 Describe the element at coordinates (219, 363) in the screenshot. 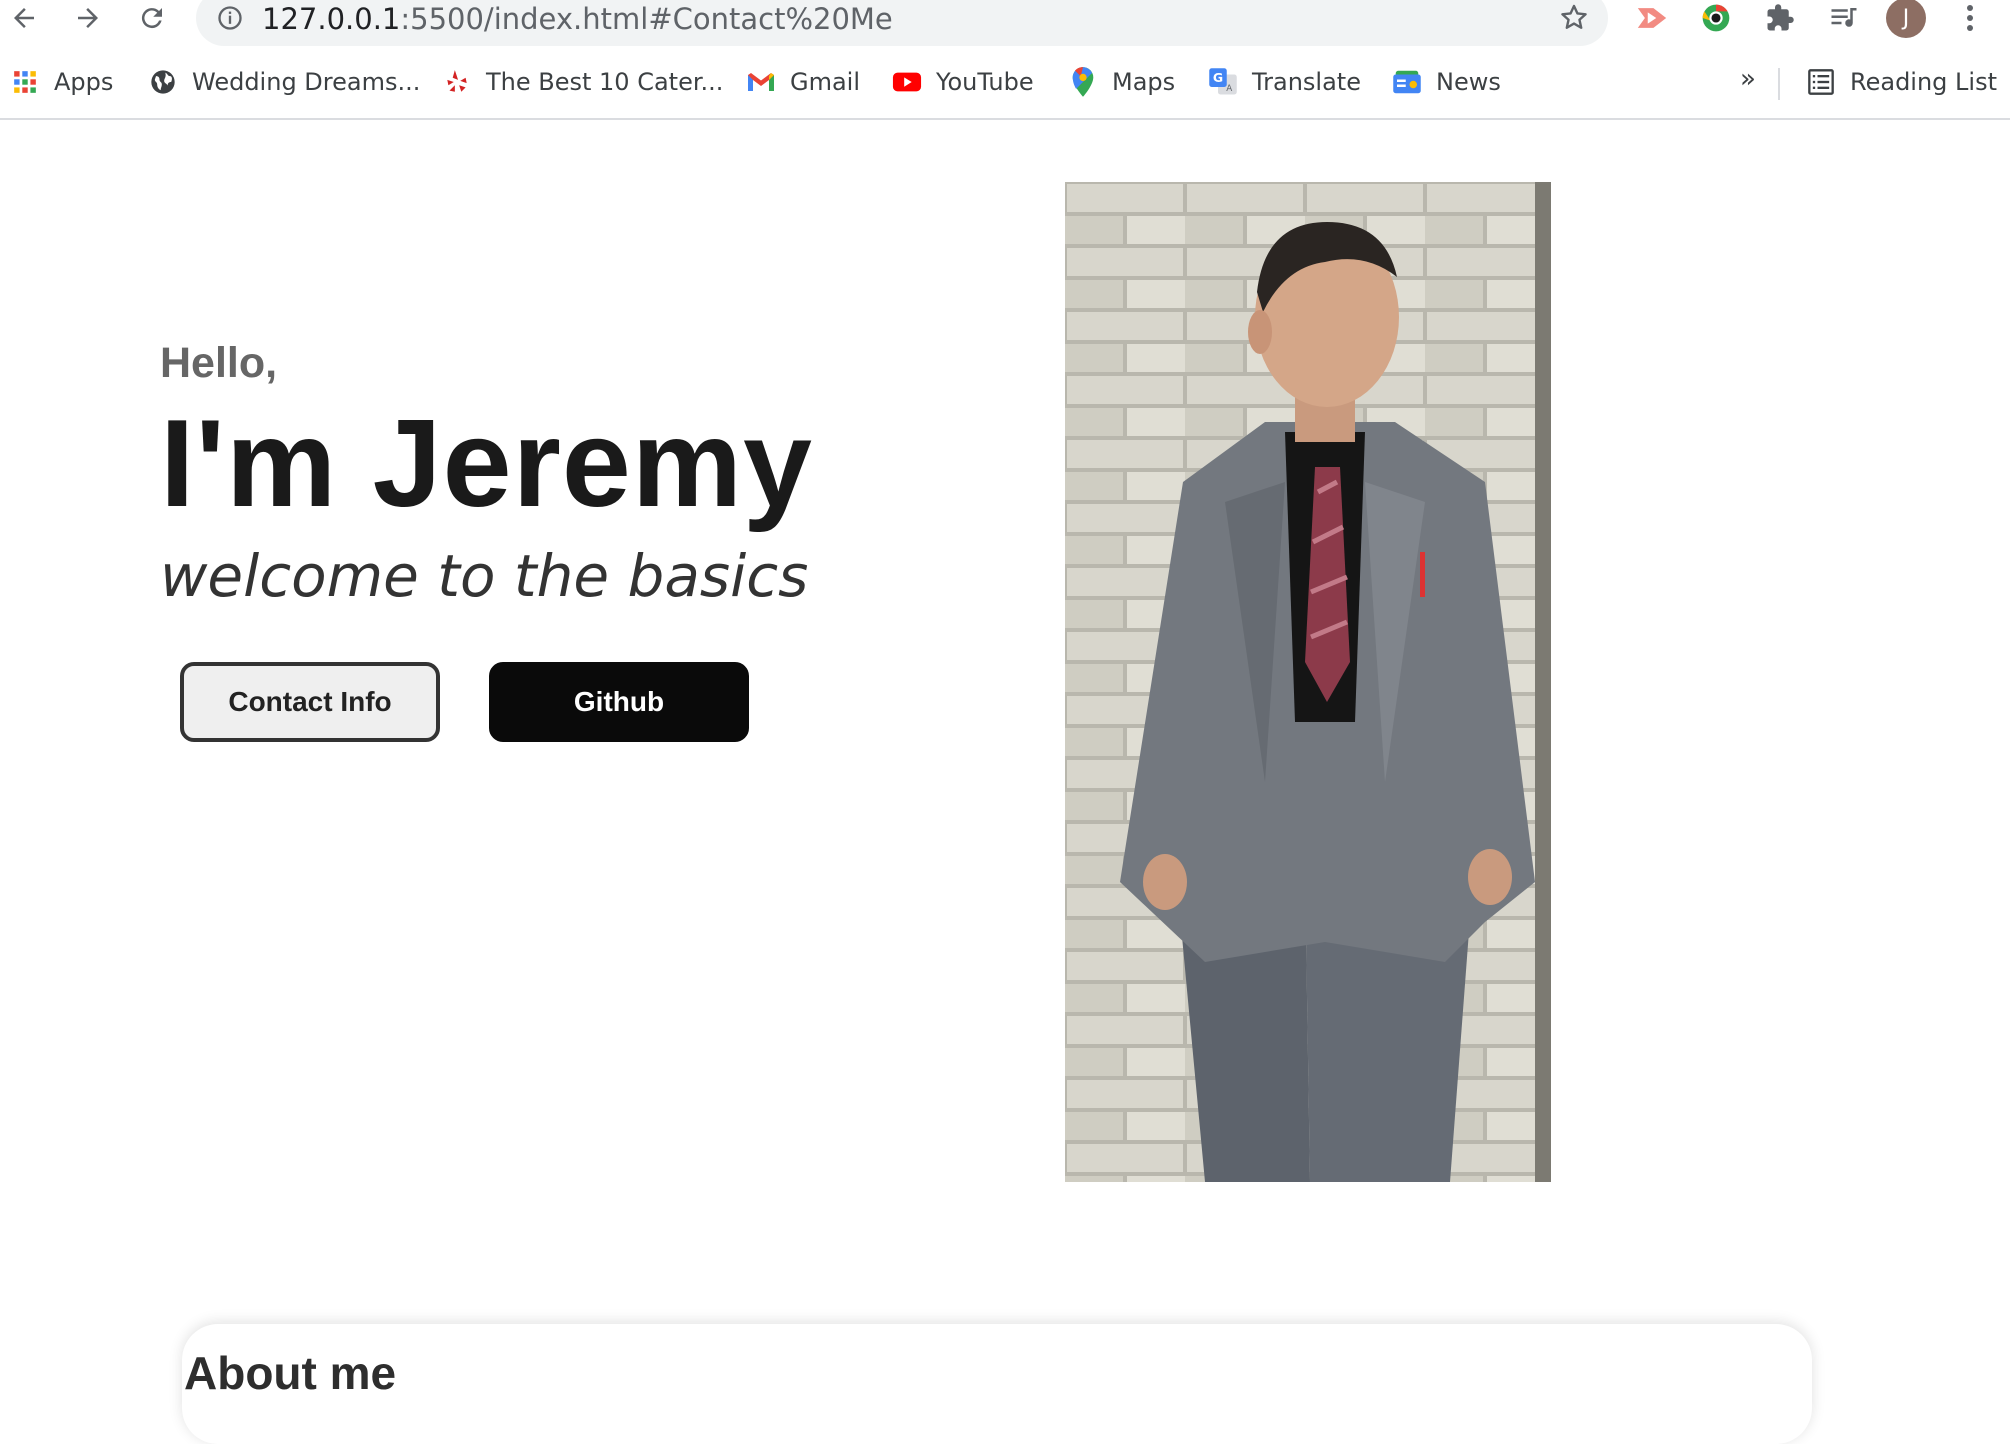

I see `hero-greeting: Hello,` at that location.